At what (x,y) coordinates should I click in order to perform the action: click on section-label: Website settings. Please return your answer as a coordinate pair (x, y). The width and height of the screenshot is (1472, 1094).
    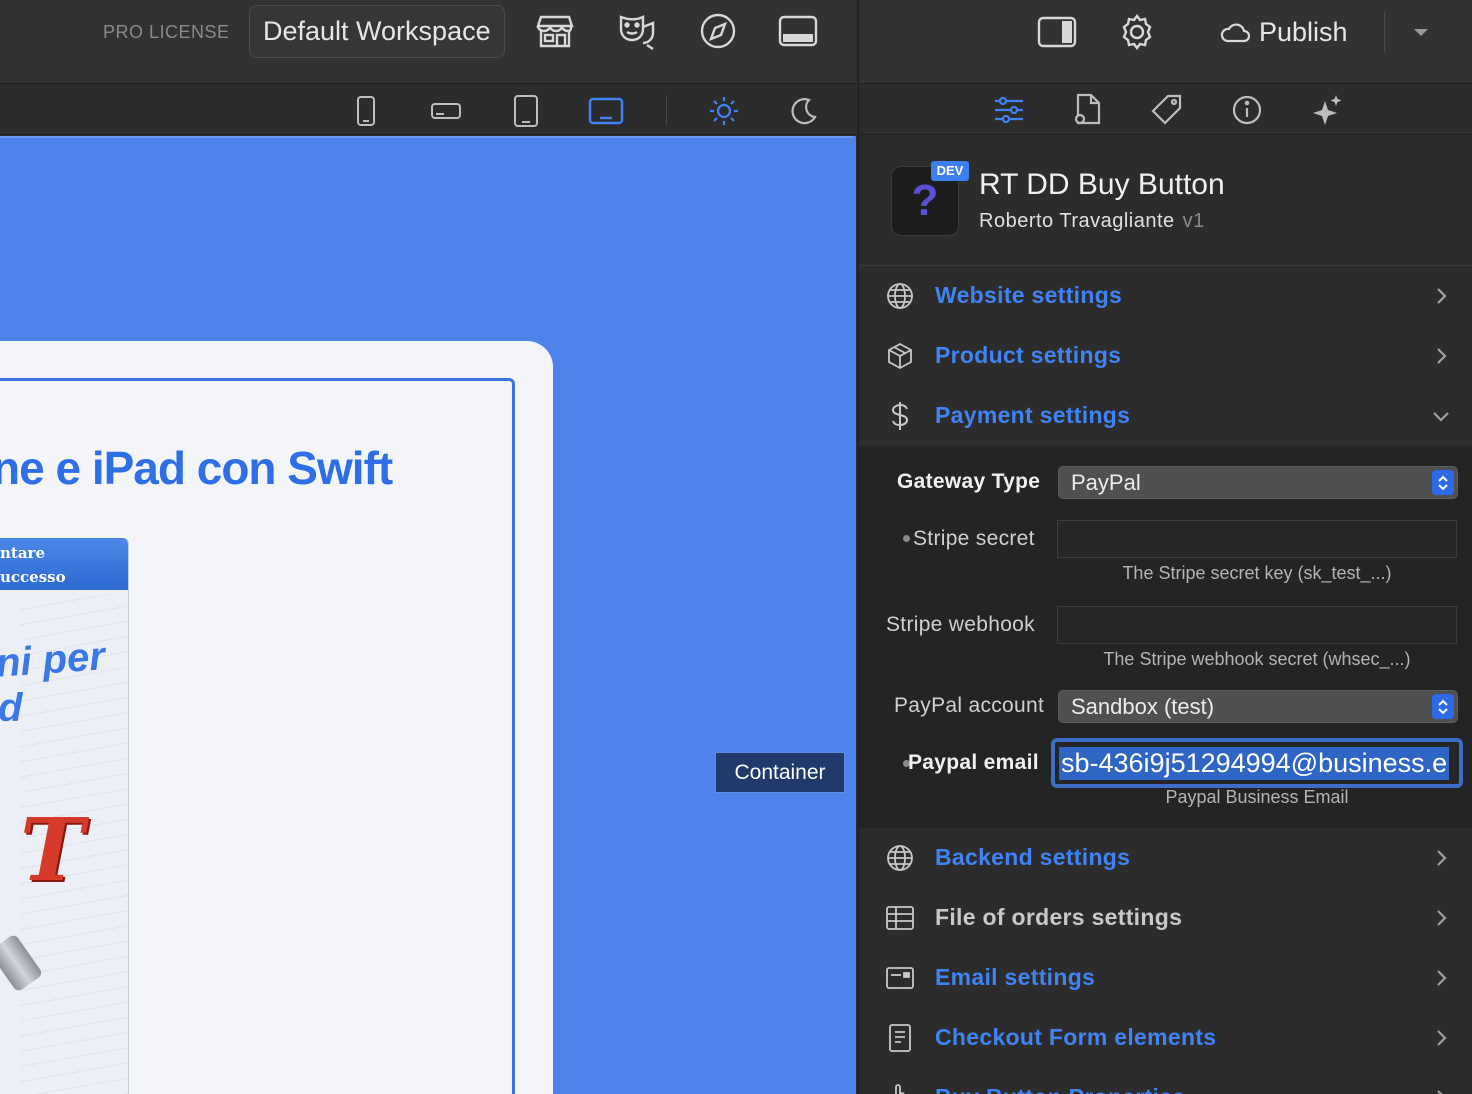
    Looking at the image, I should click on (1029, 295).